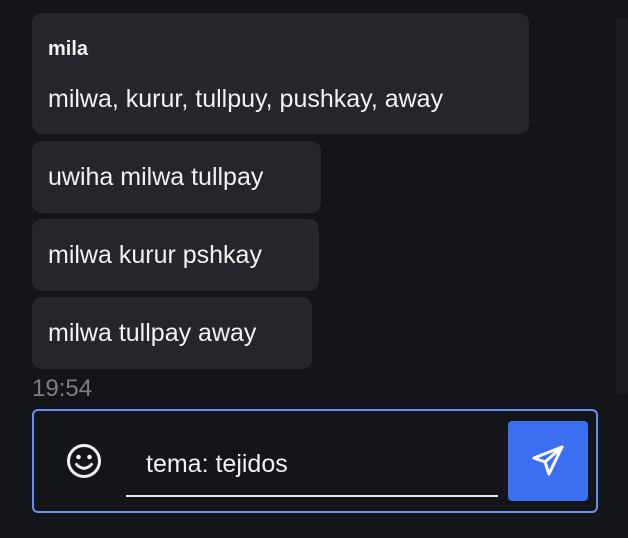 This screenshot has height=538, width=628. I want to click on message-bubble: milwa tullpay away, so click(172, 333).